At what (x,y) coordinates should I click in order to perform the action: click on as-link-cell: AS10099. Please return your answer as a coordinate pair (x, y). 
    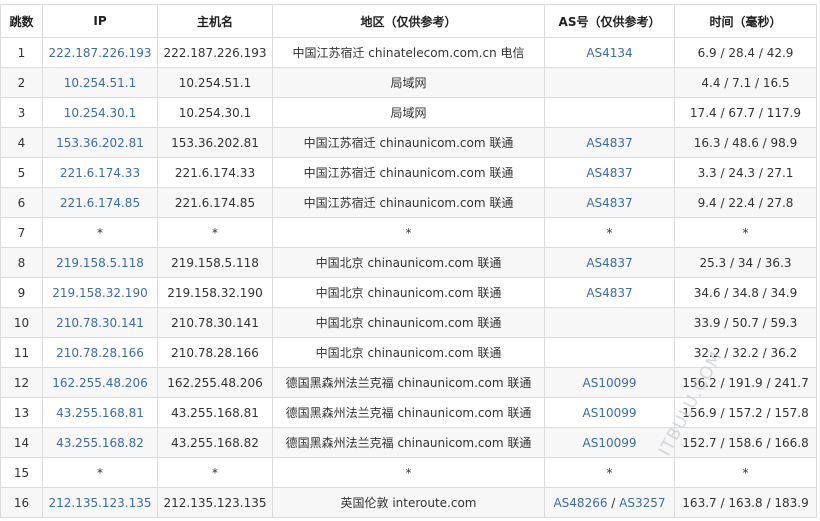
    Looking at the image, I should click on (609, 382).